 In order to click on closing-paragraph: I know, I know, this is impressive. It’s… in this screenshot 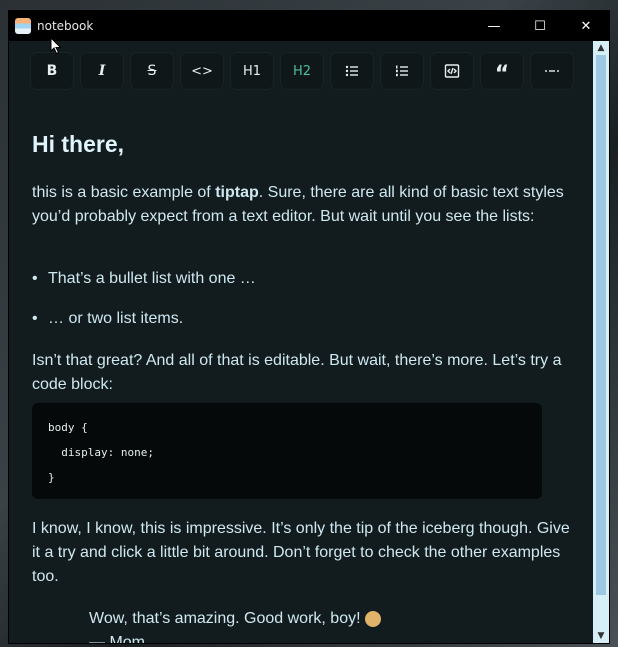, I will do `click(301, 552)`.